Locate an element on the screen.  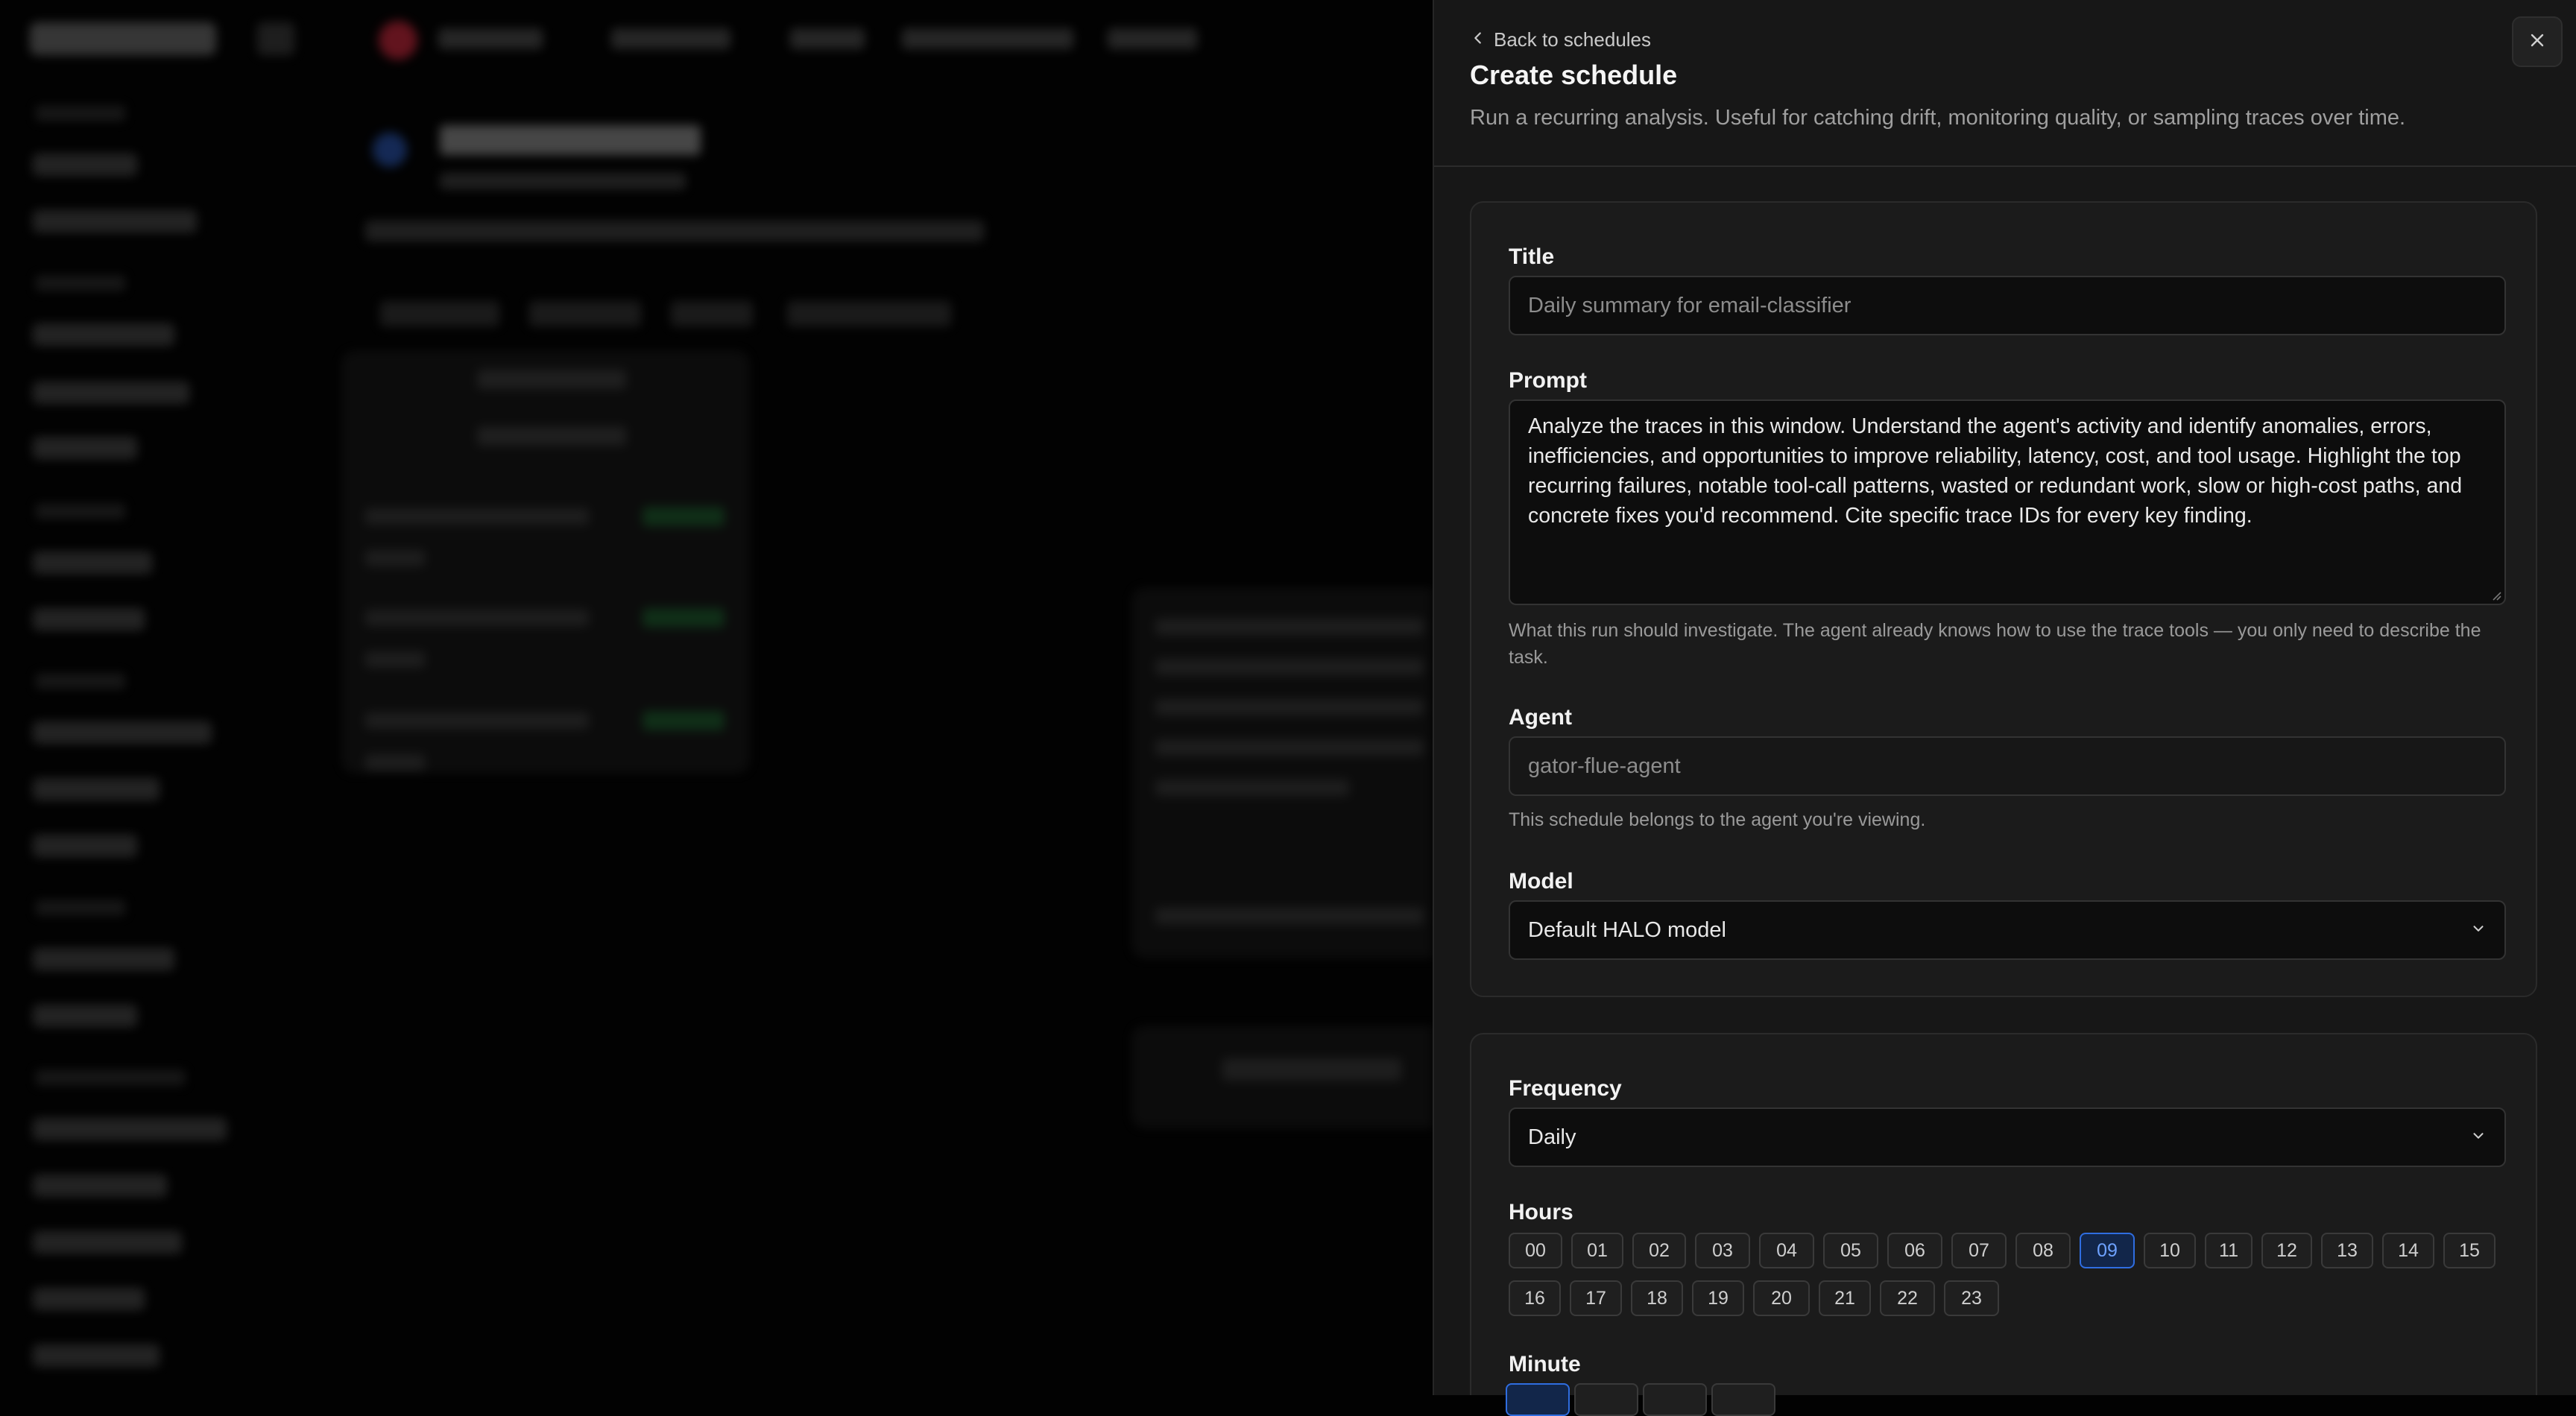
hours-label: Hours is located at coordinates (1541, 1212).